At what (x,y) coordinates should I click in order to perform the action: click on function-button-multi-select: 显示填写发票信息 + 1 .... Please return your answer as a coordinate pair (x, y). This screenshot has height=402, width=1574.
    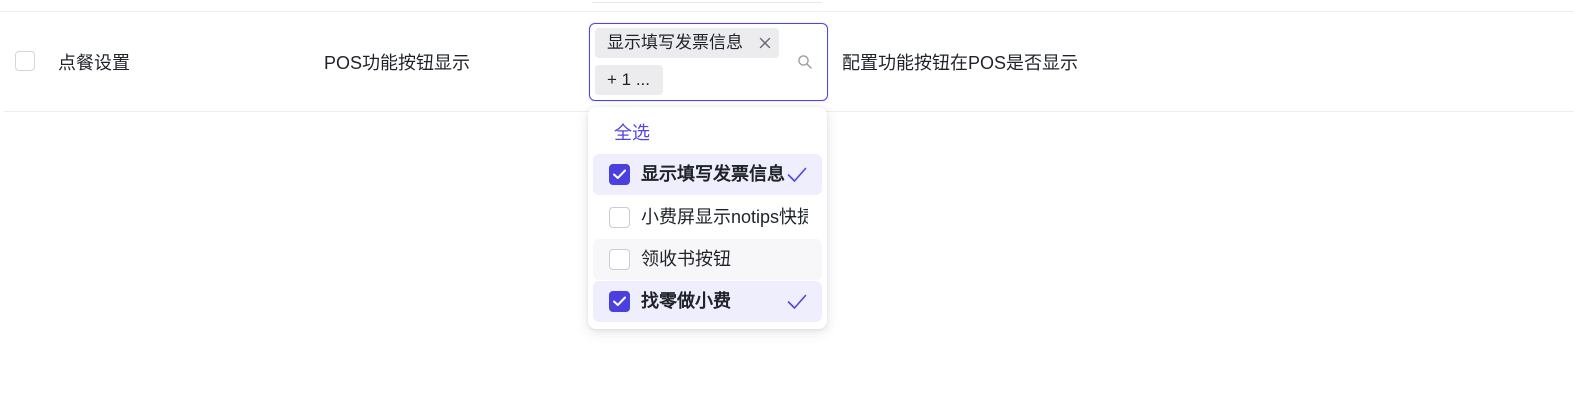
    Looking at the image, I should click on (708, 62).